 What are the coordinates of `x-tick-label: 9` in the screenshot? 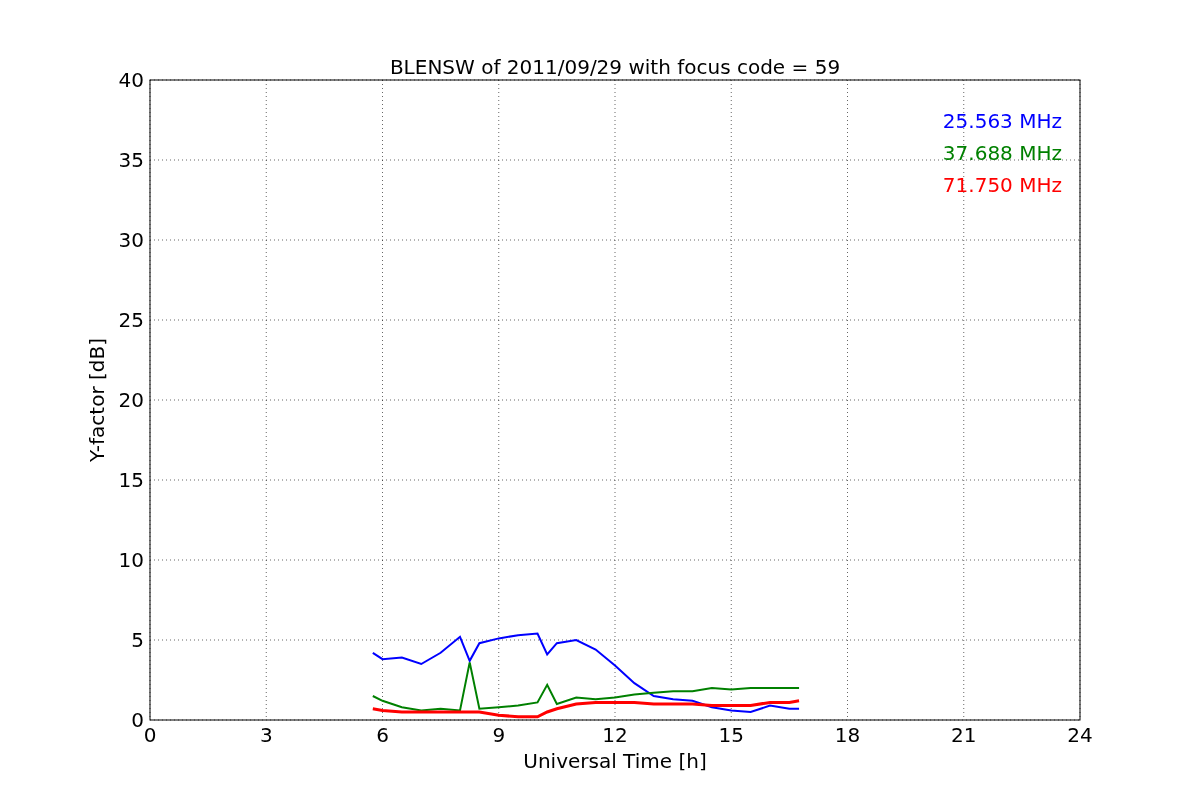 It's located at (499, 735).